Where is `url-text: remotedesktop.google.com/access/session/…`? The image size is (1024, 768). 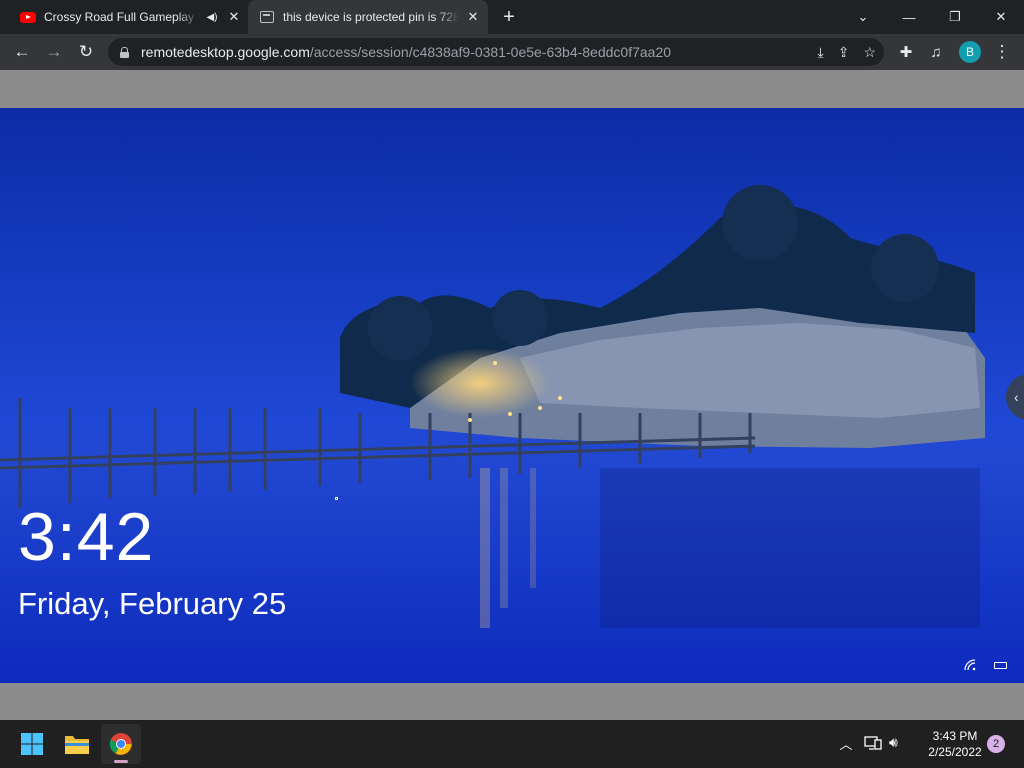 url-text: remotedesktop.google.com/access/session/… is located at coordinates (406, 52).